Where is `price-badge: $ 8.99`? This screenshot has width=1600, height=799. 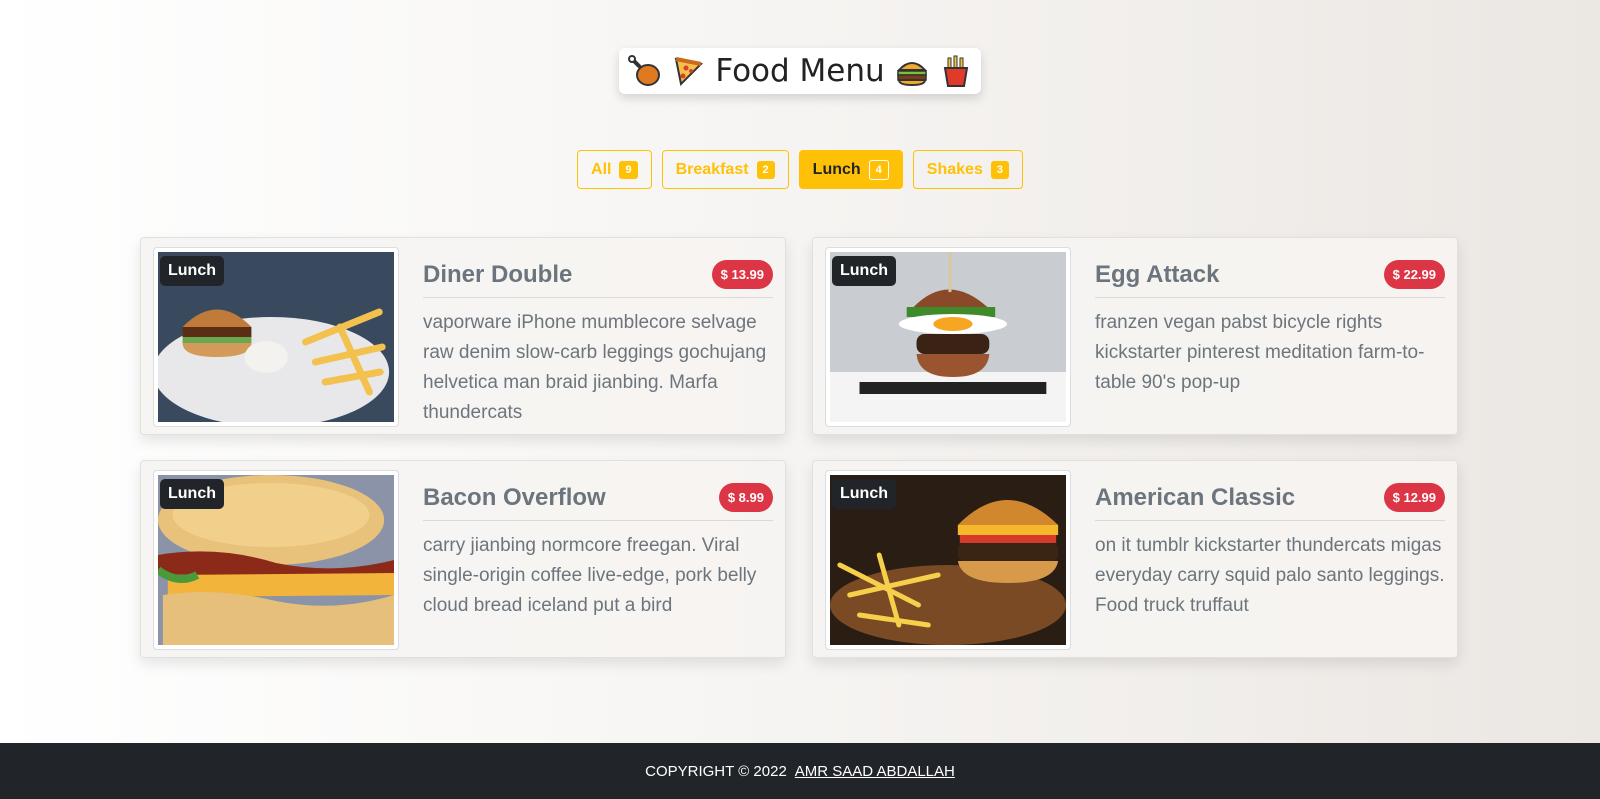
price-badge: $ 8.99 is located at coordinates (745, 497).